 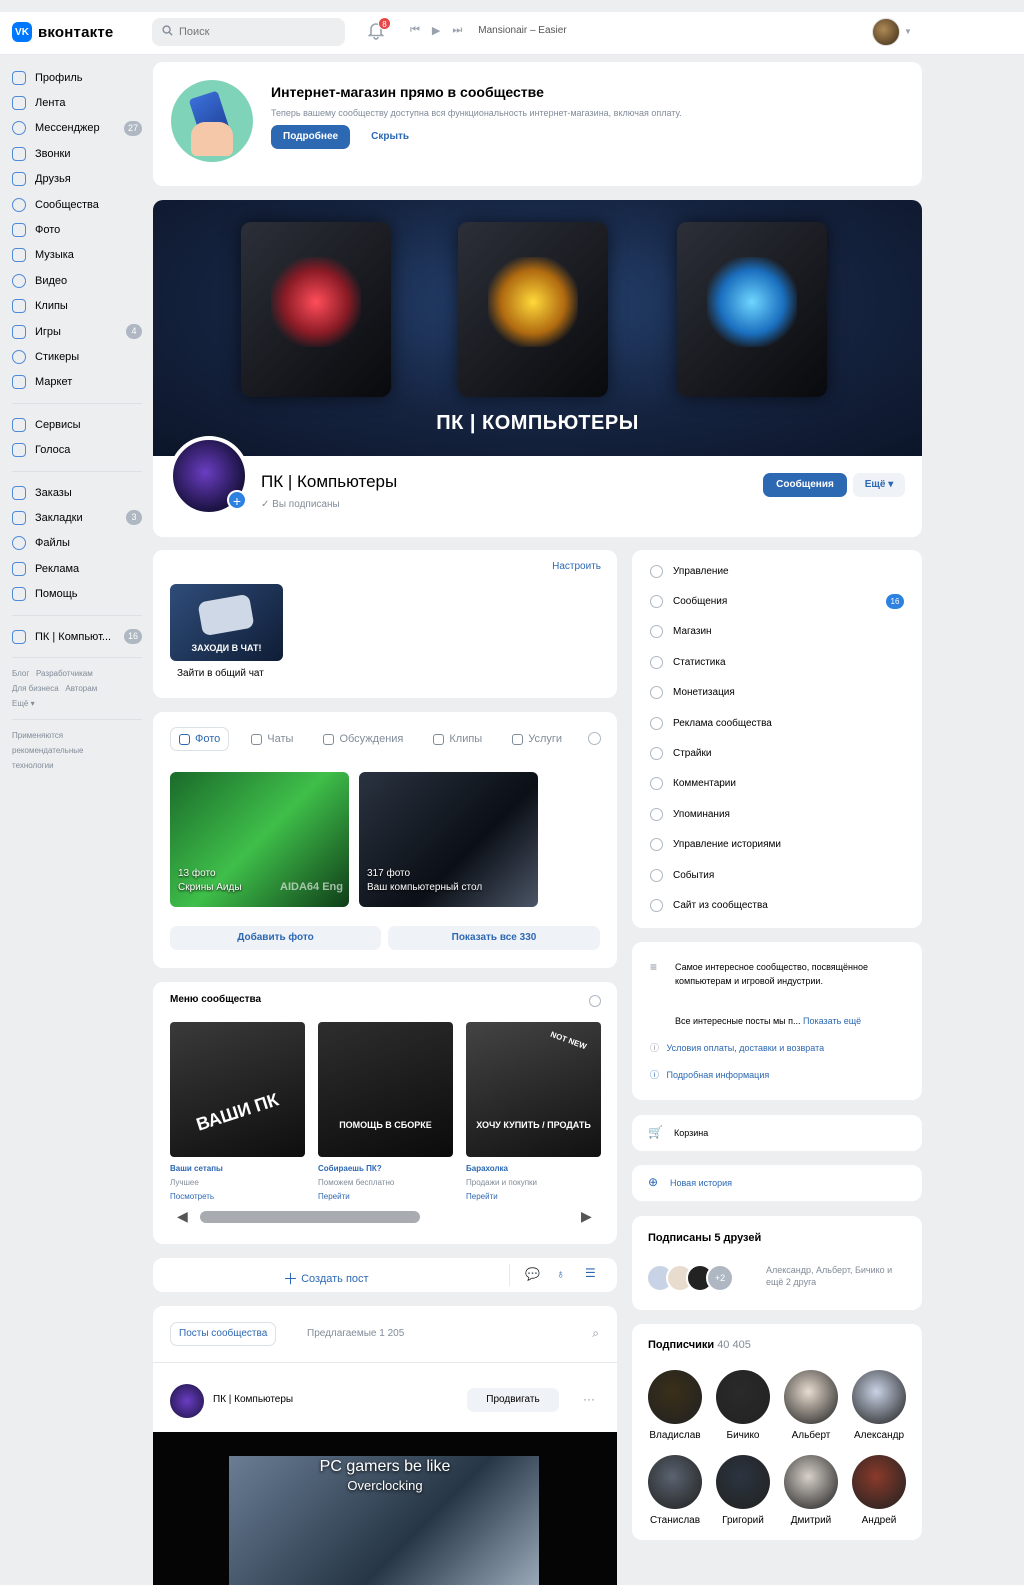 I want to click on subscriber-name: Дмитрий, so click(x=811, y=1520).